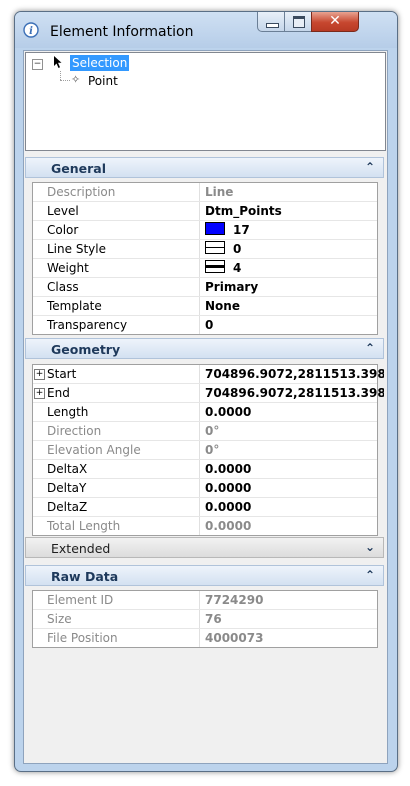 The image size is (410, 786). What do you see at coordinates (206, 30) in the screenshot?
I see `title-bar: i Element Information ✕` at bounding box center [206, 30].